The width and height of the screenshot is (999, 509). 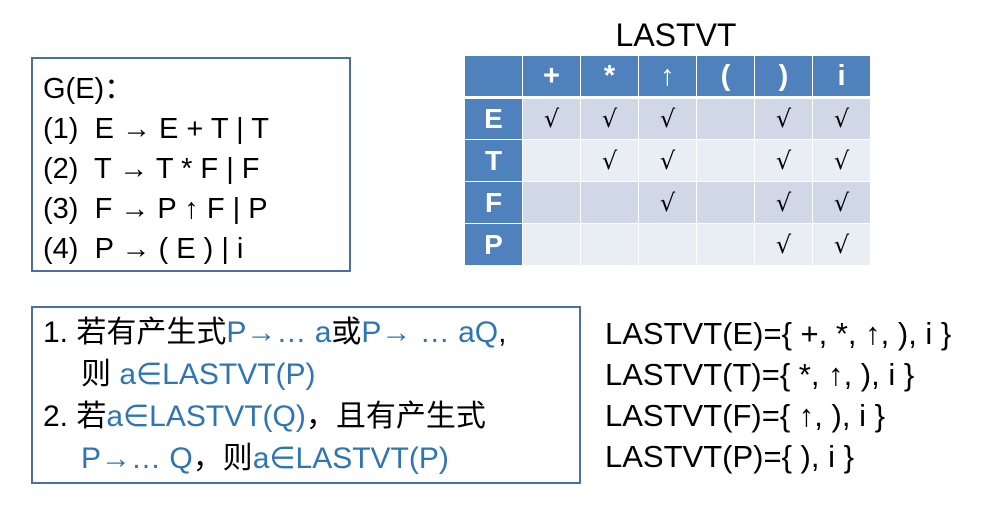 What do you see at coordinates (725, 77) in the screenshot?
I see `column-header: (` at bounding box center [725, 77].